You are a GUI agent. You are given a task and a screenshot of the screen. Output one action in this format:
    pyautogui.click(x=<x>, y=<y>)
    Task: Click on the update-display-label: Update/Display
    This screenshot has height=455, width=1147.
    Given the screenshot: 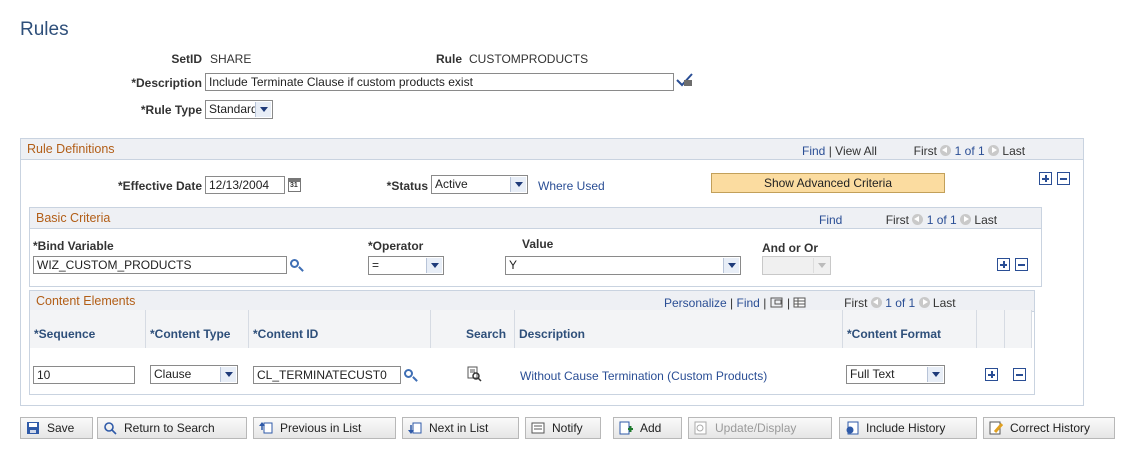 What is the action you would take?
    pyautogui.click(x=756, y=428)
    